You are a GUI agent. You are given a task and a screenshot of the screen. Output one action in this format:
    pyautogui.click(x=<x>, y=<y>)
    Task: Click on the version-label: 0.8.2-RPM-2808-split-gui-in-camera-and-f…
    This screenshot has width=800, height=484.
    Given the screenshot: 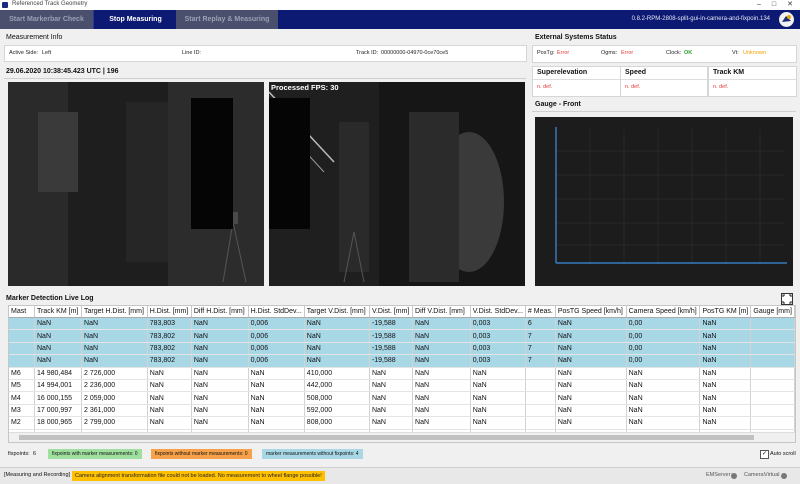 What is the action you would take?
    pyautogui.click(x=700, y=19)
    